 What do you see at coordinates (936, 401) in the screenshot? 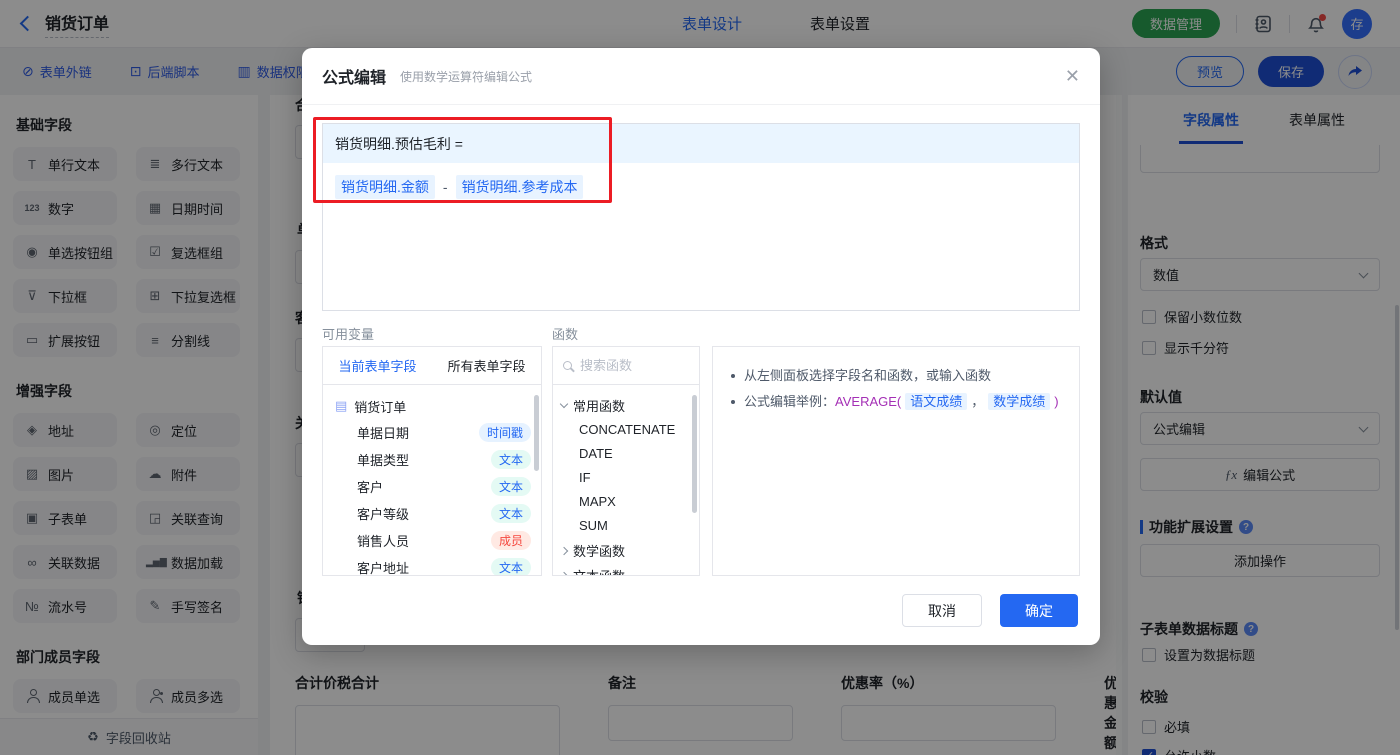
I see `example-field-chip: 语文成绩` at bounding box center [936, 401].